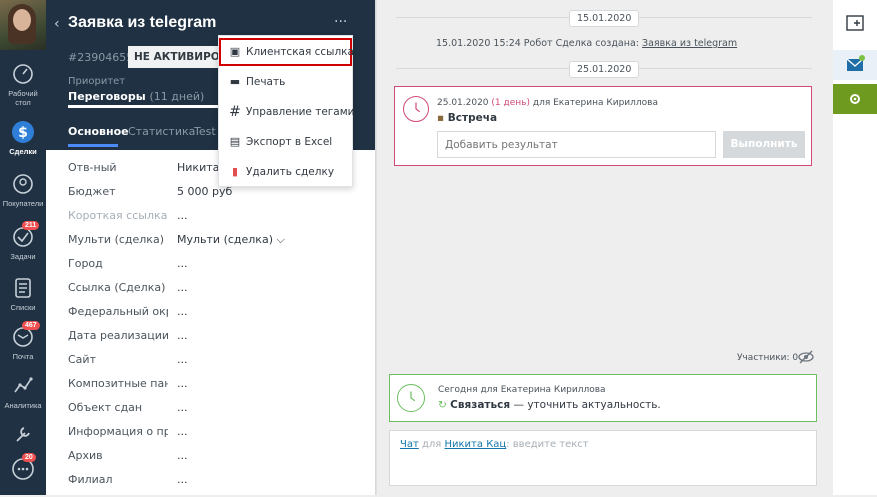 The width and height of the screenshot is (877, 497). Describe the element at coordinates (23, 468) in the screenshot. I see `nav-chat: 20` at that location.